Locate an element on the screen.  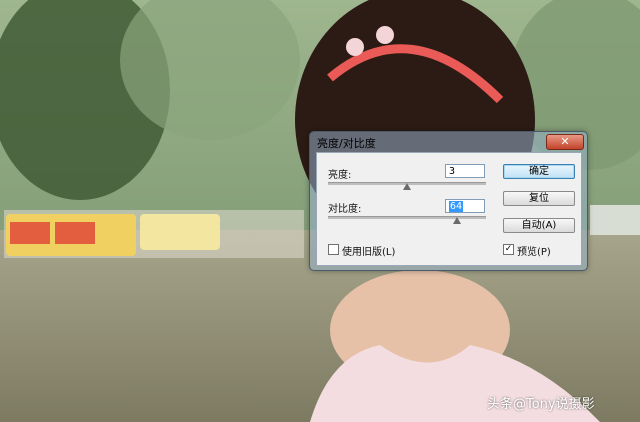
ok-button: 确定 is located at coordinates (539, 171).